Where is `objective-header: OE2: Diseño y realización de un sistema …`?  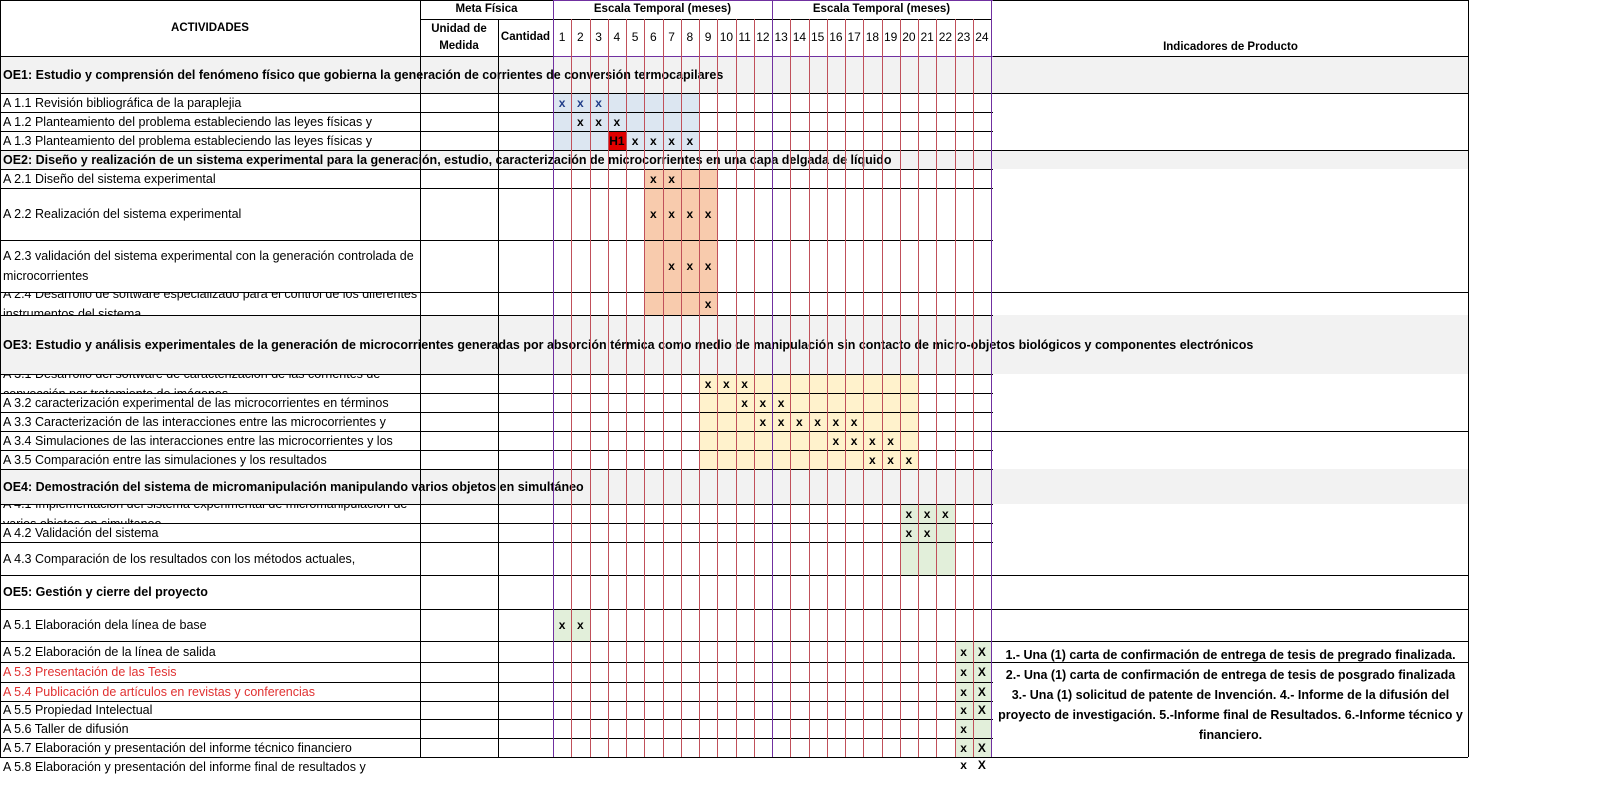 objective-header: OE2: Diseño y realización de un sistema … is located at coordinates (734, 159).